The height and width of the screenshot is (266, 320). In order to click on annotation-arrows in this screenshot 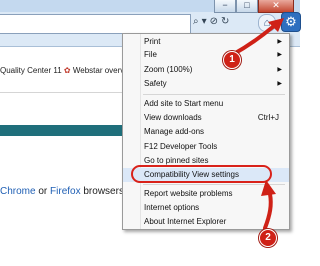, I will do `click(257, 124)`.